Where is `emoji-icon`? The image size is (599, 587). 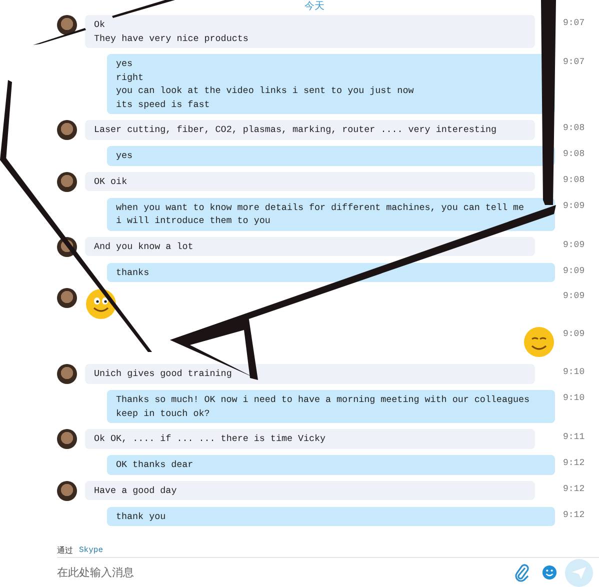 emoji-icon is located at coordinates (549, 572).